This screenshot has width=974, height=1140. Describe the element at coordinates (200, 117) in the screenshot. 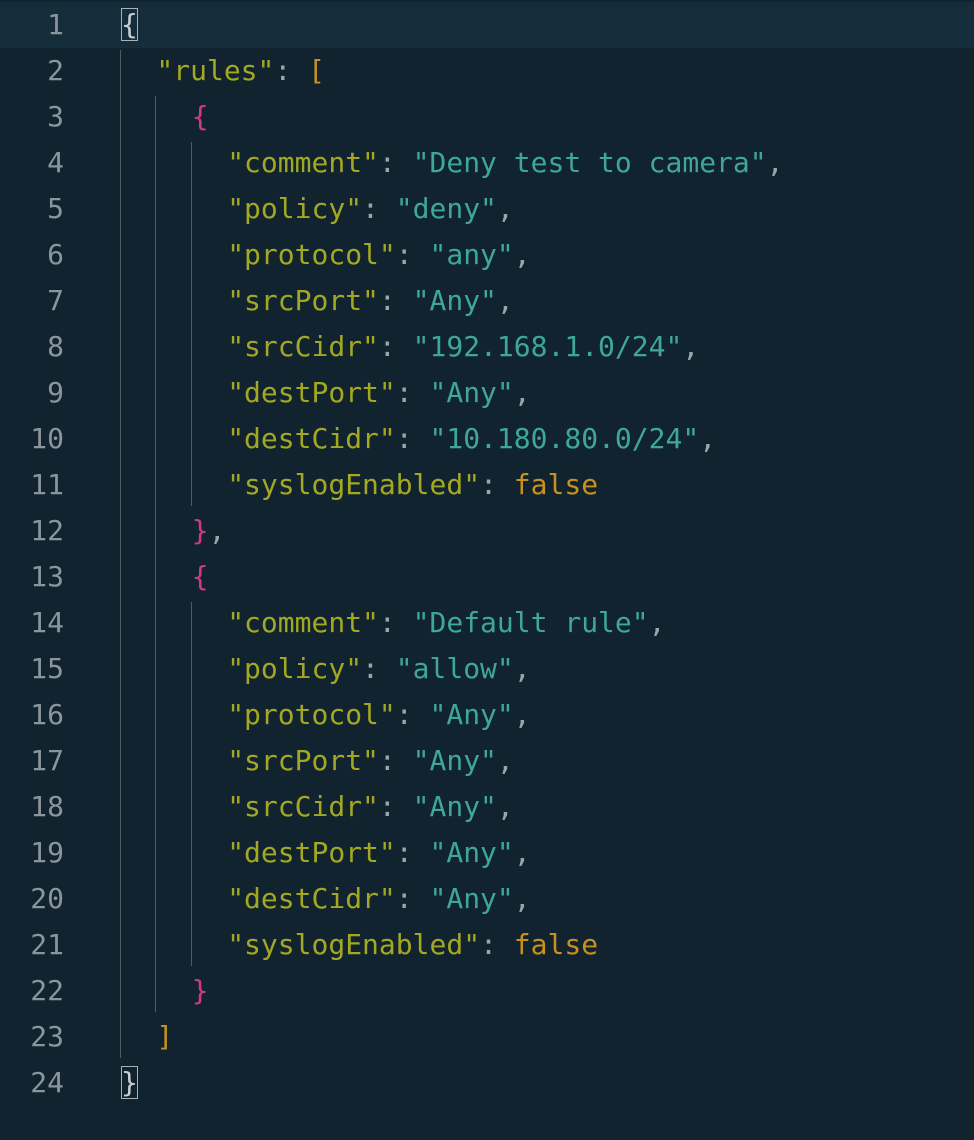

I see `code-text: {` at that location.